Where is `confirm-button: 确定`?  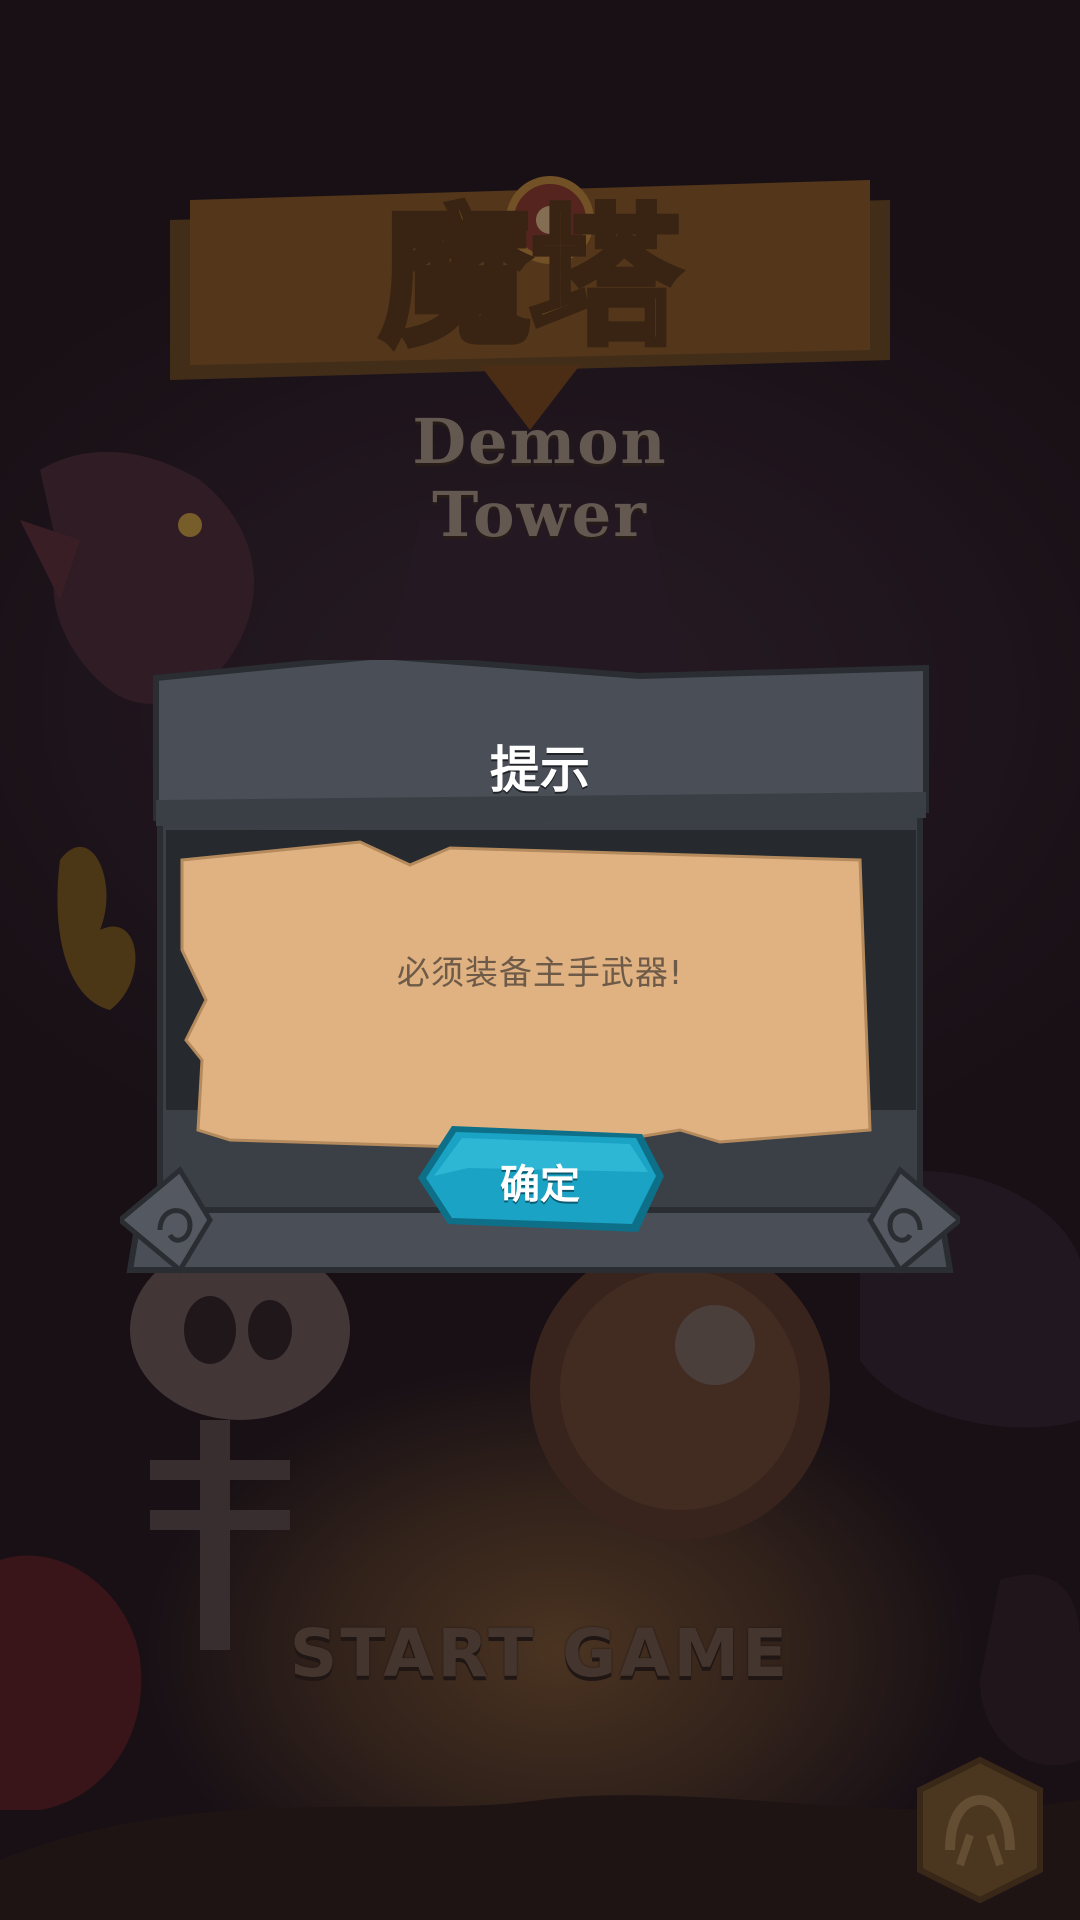 confirm-button: 确定 is located at coordinates (540, 1179).